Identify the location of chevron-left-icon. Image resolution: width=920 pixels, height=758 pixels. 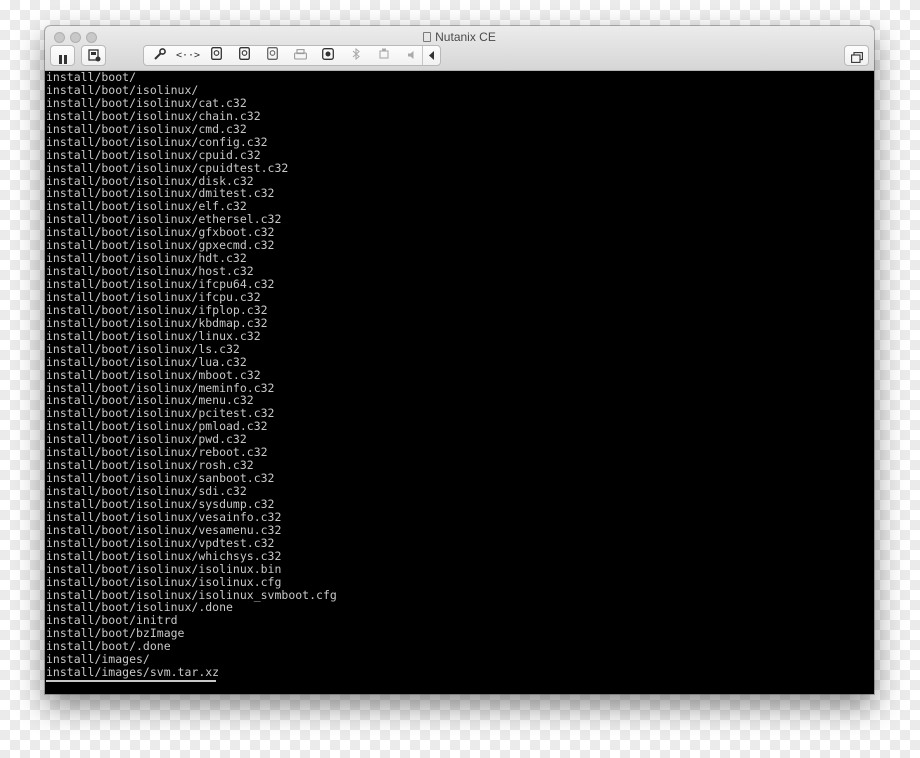
(432, 56).